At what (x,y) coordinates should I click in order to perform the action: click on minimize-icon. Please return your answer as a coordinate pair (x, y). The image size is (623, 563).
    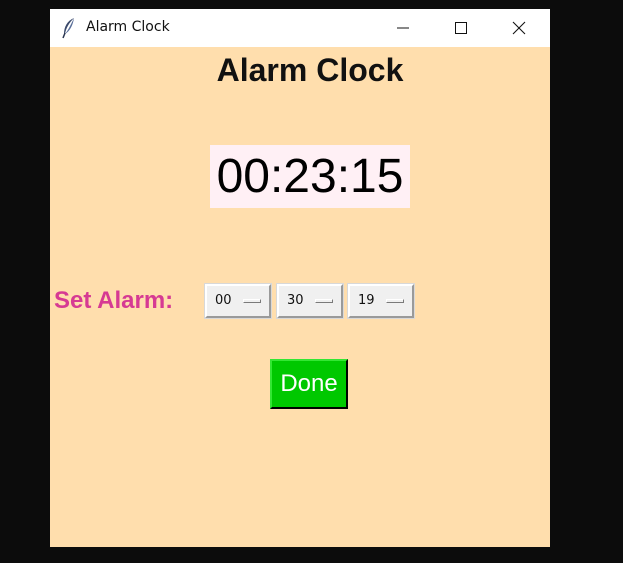
    Looking at the image, I should click on (403, 28).